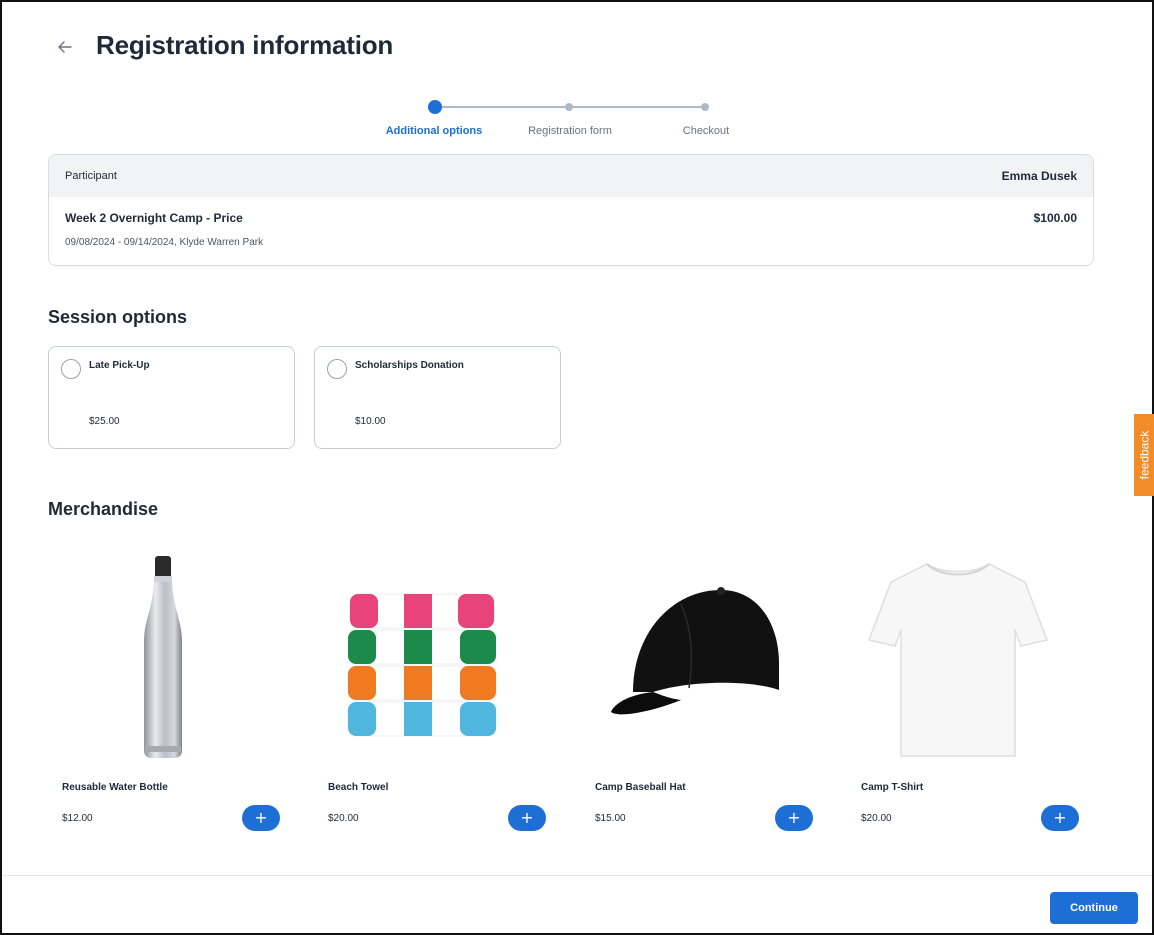 This screenshot has height=935, width=1154. I want to click on arrow-left-icon, so click(65, 47).